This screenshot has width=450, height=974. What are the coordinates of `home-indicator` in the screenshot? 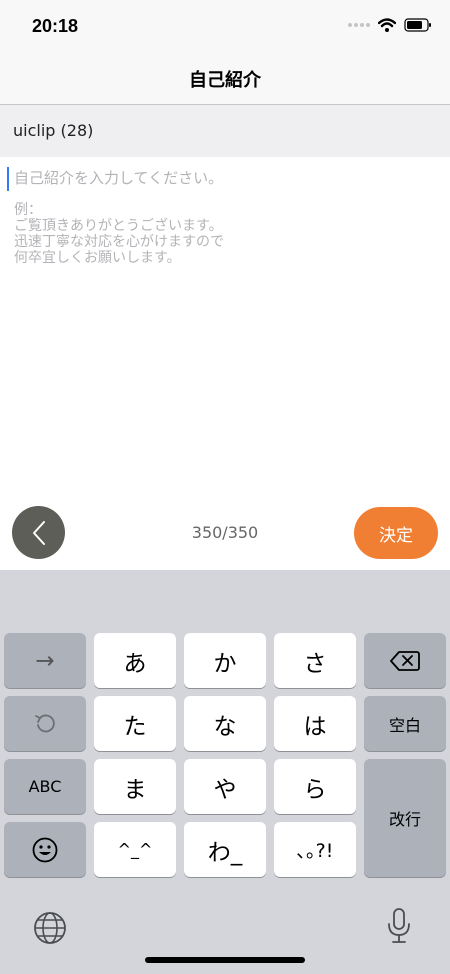 It's located at (225, 960).